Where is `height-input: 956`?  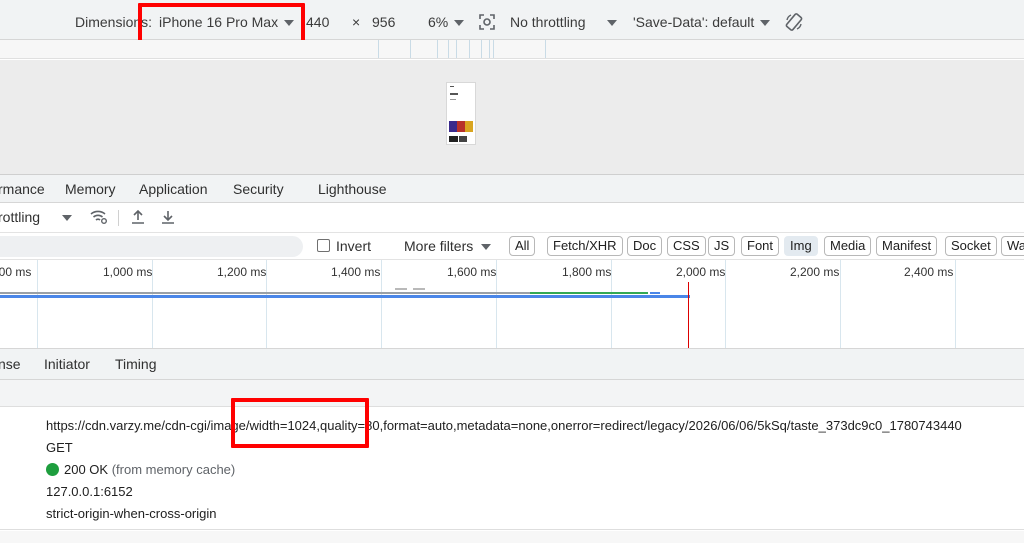
height-input: 956 is located at coordinates (383, 20).